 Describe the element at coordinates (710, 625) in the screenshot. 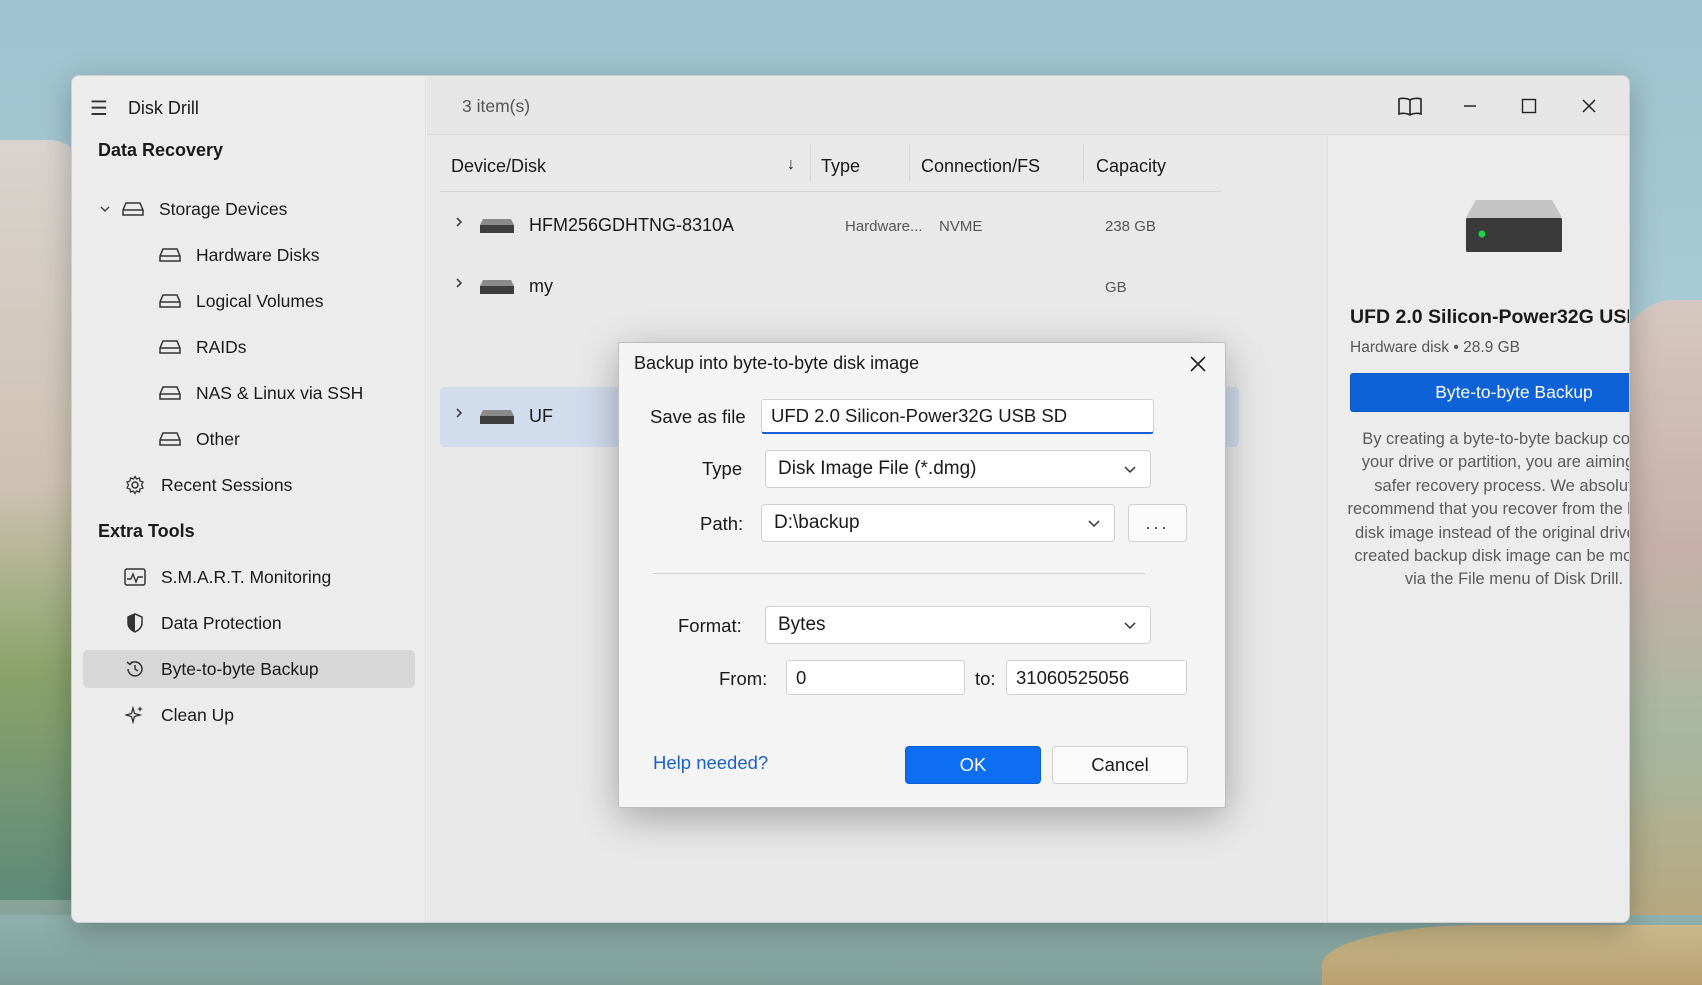

I see `format-label: Format:` at that location.